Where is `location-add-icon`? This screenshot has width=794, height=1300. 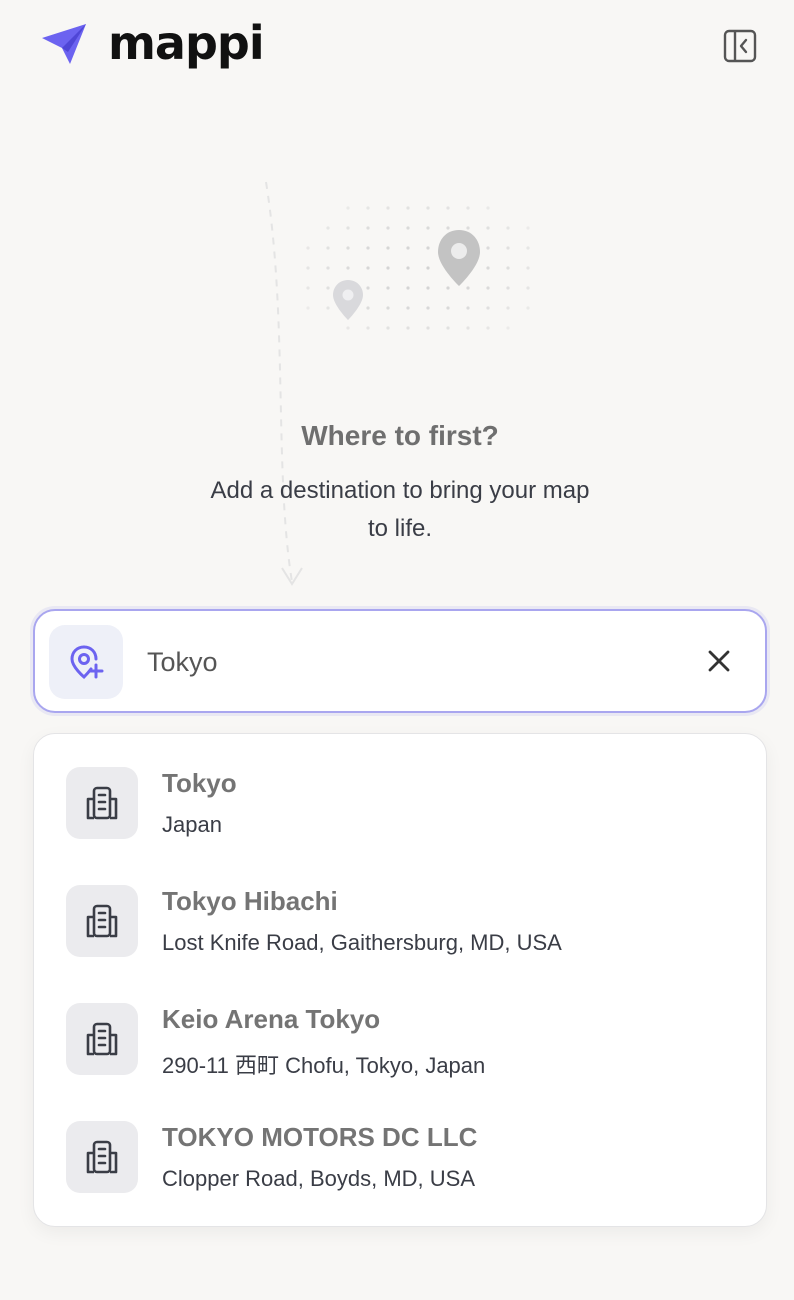
location-add-icon is located at coordinates (87, 662).